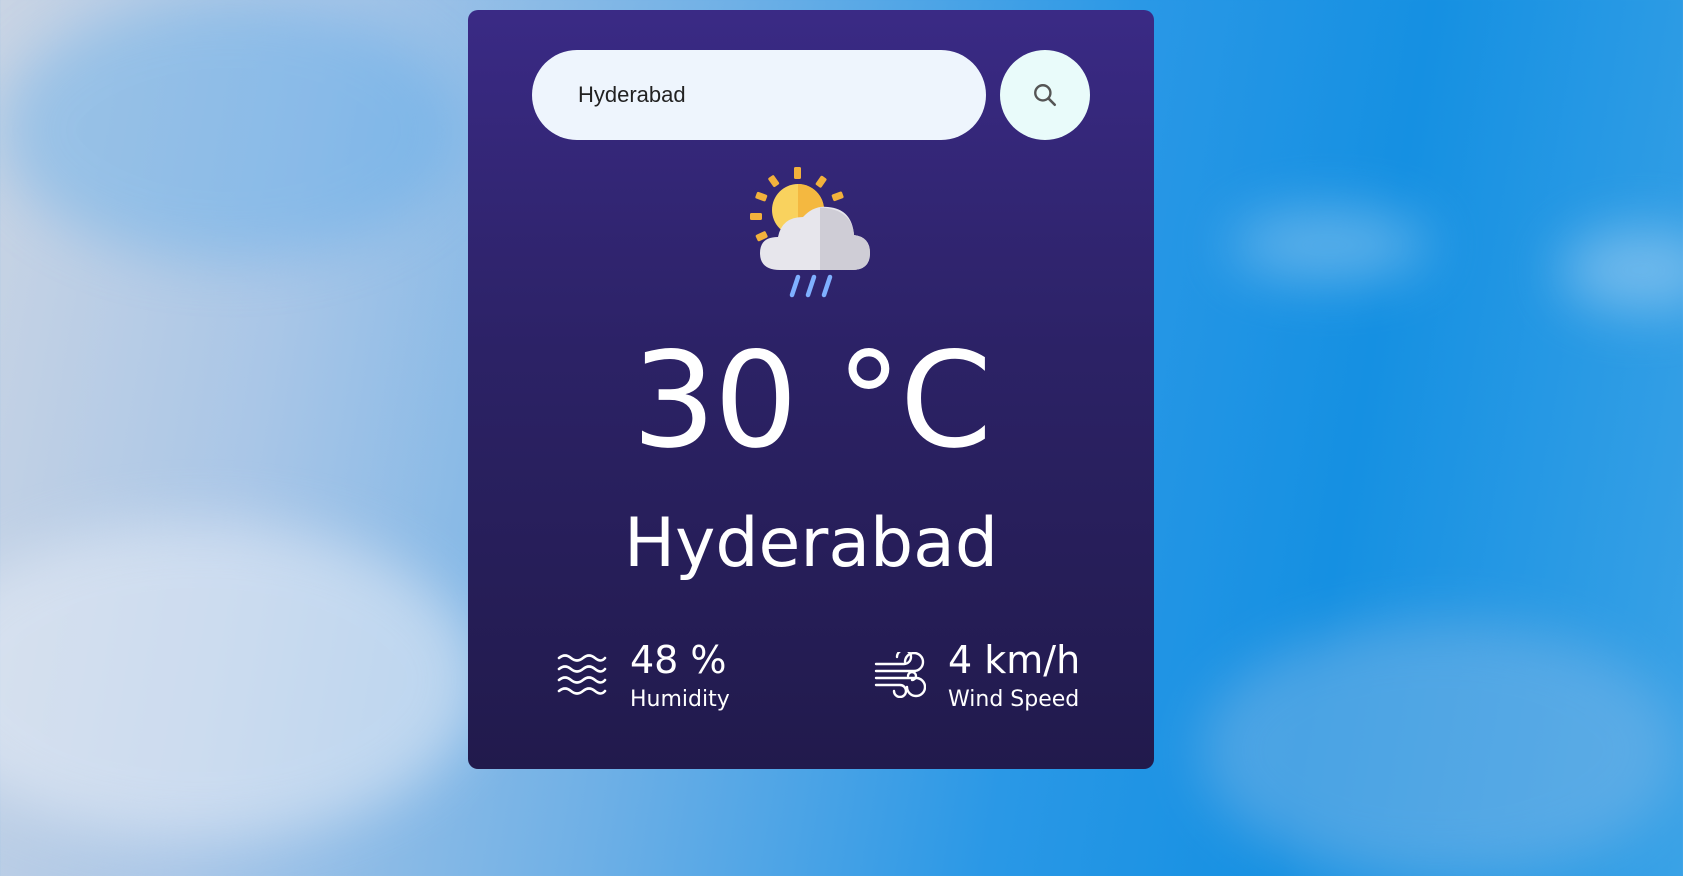 This screenshot has height=876, width=1683. Describe the element at coordinates (1014, 699) in the screenshot. I see `wind-speed-label: Wind Speed` at that location.